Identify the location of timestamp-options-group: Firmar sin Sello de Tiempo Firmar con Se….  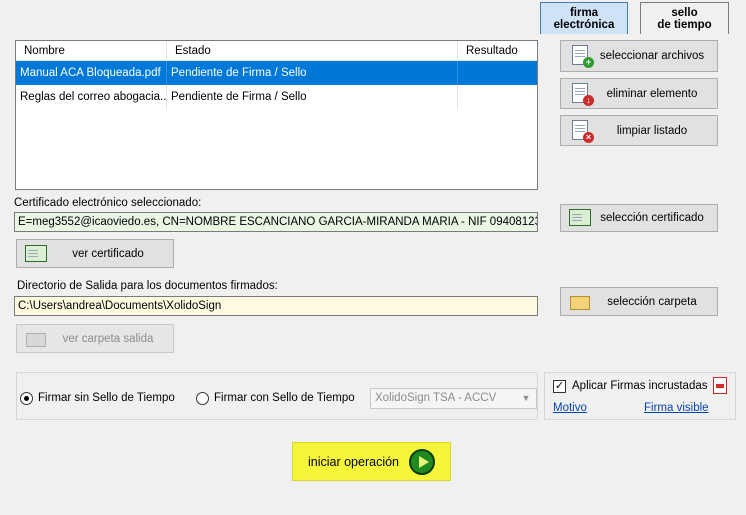
(277, 396).